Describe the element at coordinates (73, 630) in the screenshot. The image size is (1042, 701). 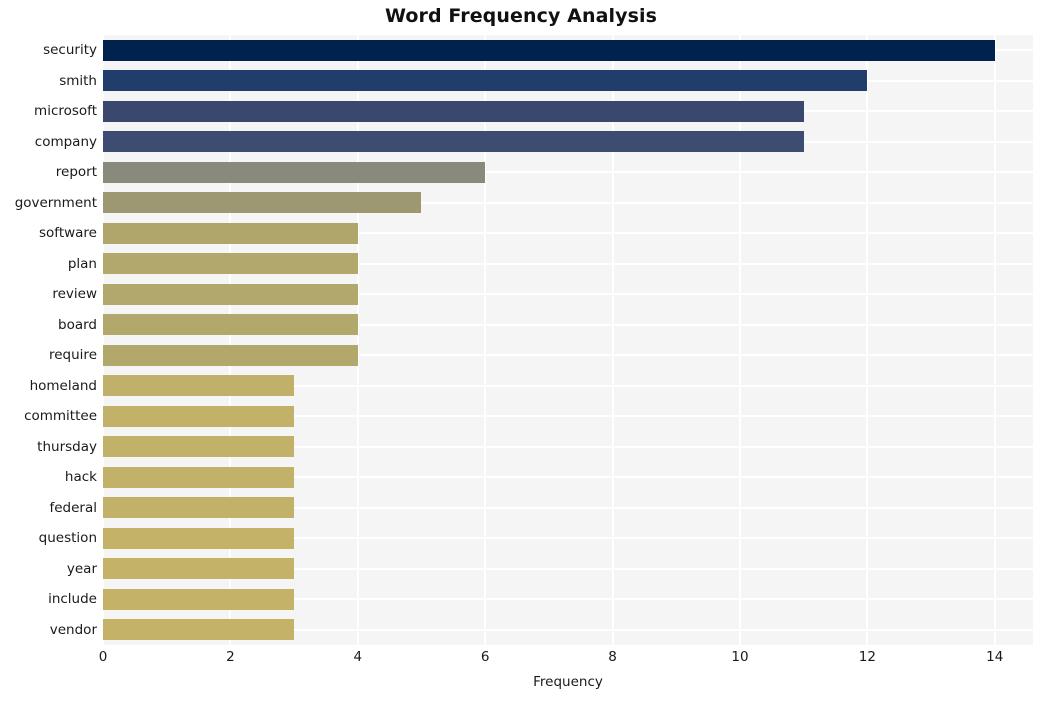
I see `y-axis-tick-label: vendor` at that location.